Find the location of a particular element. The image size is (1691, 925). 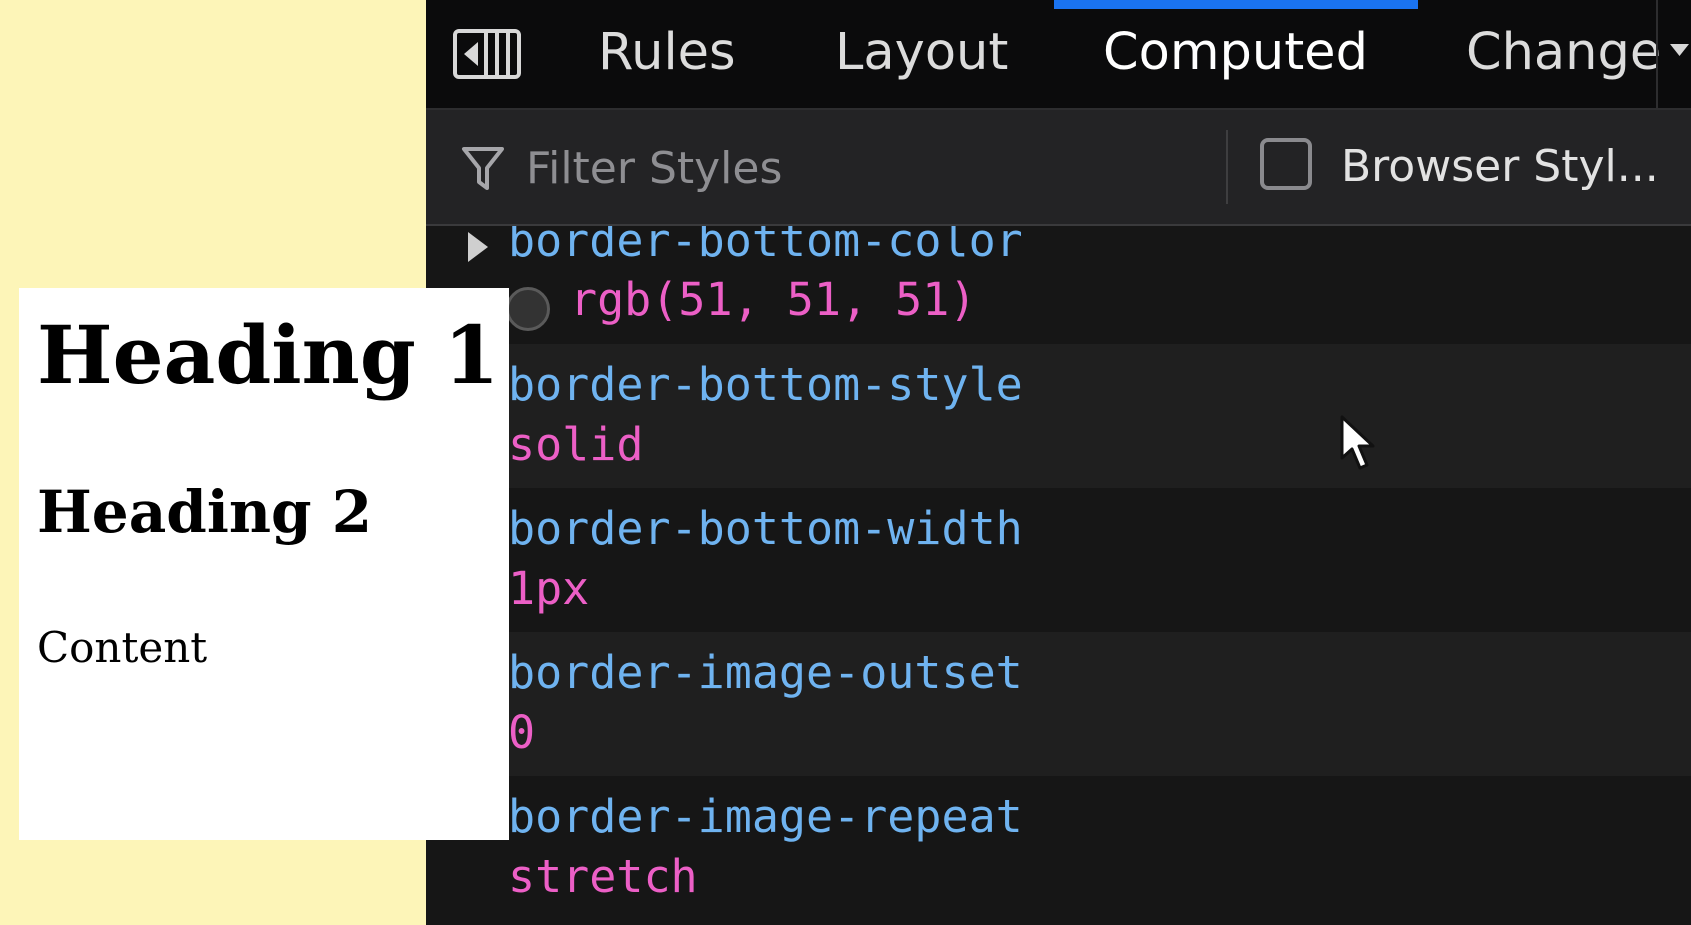

filter-icon is located at coordinates (483, 168).